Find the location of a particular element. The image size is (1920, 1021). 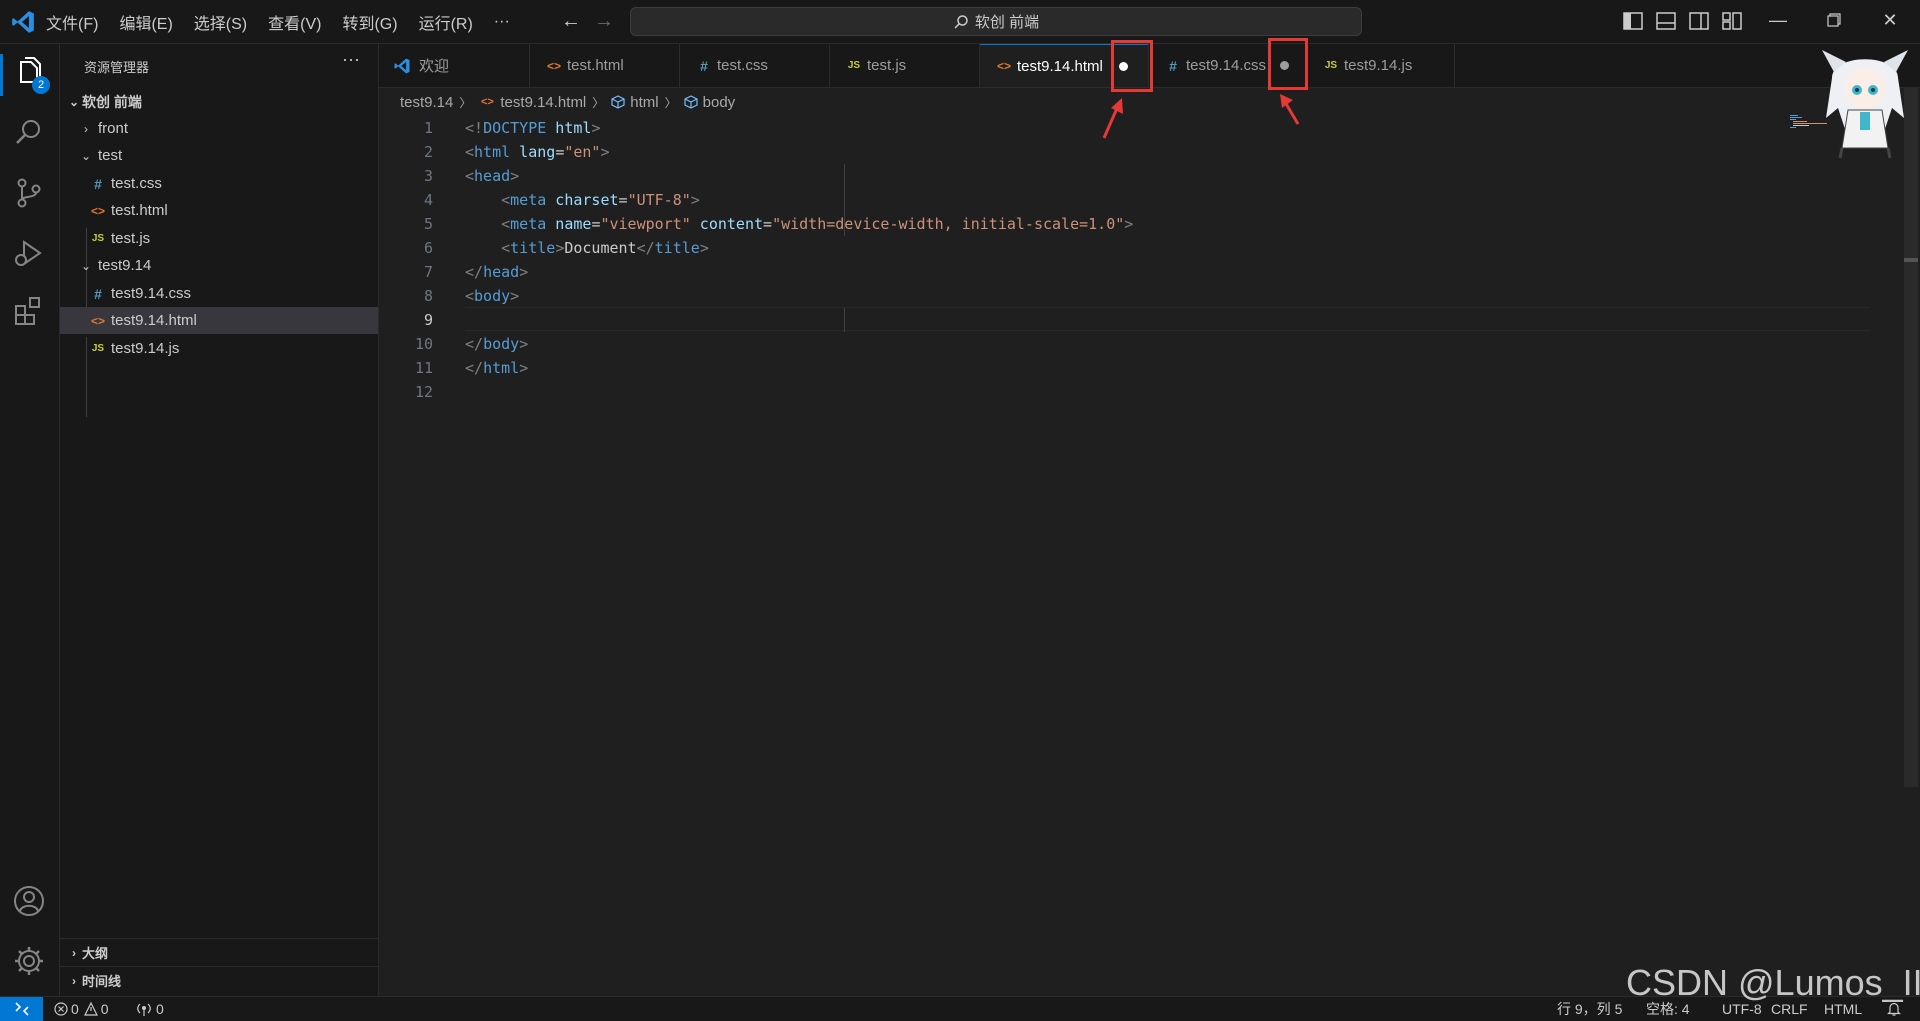

breadcrumb-file: test9.14.html is located at coordinates (543, 102).